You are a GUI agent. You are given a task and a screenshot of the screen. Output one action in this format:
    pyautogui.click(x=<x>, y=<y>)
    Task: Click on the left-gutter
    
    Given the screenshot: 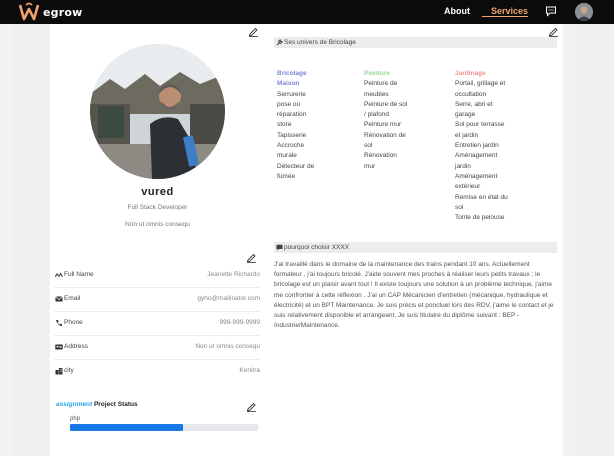 What is the action you would take?
    pyautogui.click(x=6, y=240)
    